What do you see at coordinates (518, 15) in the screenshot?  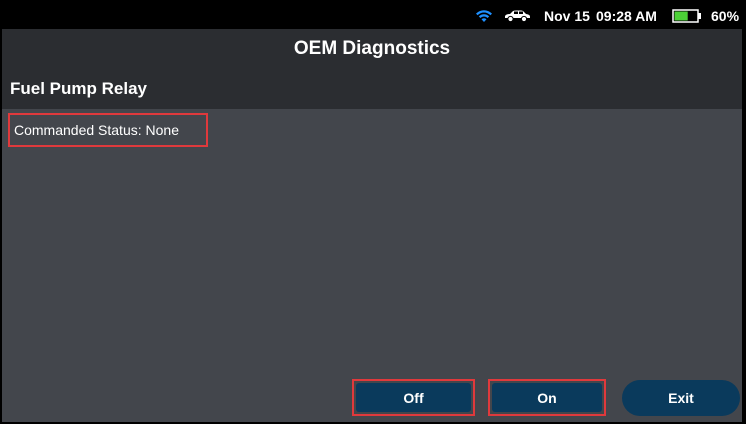 I see `car-icon` at bounding box center [518, 15].